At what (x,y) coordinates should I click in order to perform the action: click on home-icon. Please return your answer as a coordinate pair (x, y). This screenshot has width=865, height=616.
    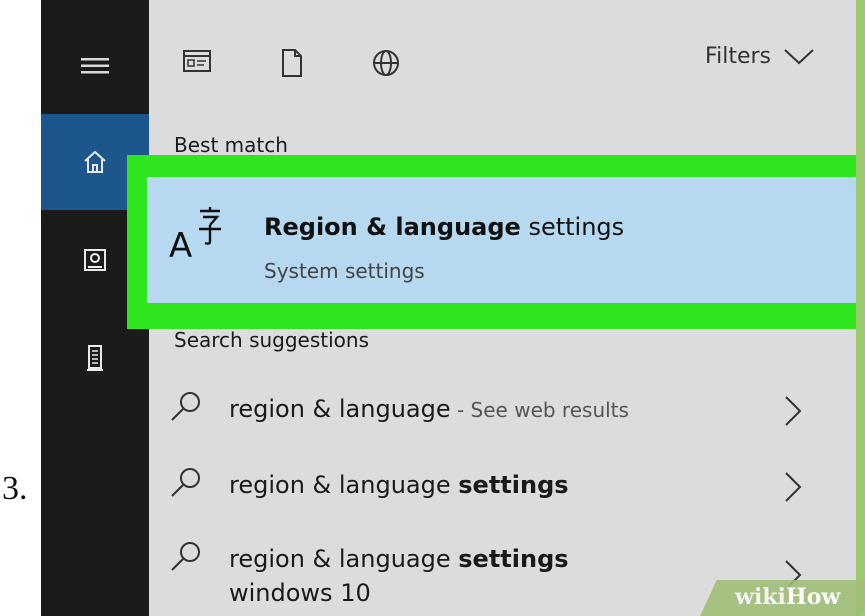
    Looking at the image, I should click on (95, 161).